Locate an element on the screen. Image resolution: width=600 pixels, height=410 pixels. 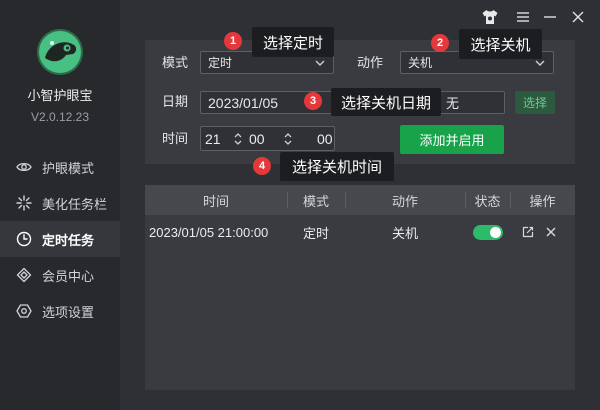
sidebar-item-eye-mode: 护眼模式 is located at coordinates (60, 167).